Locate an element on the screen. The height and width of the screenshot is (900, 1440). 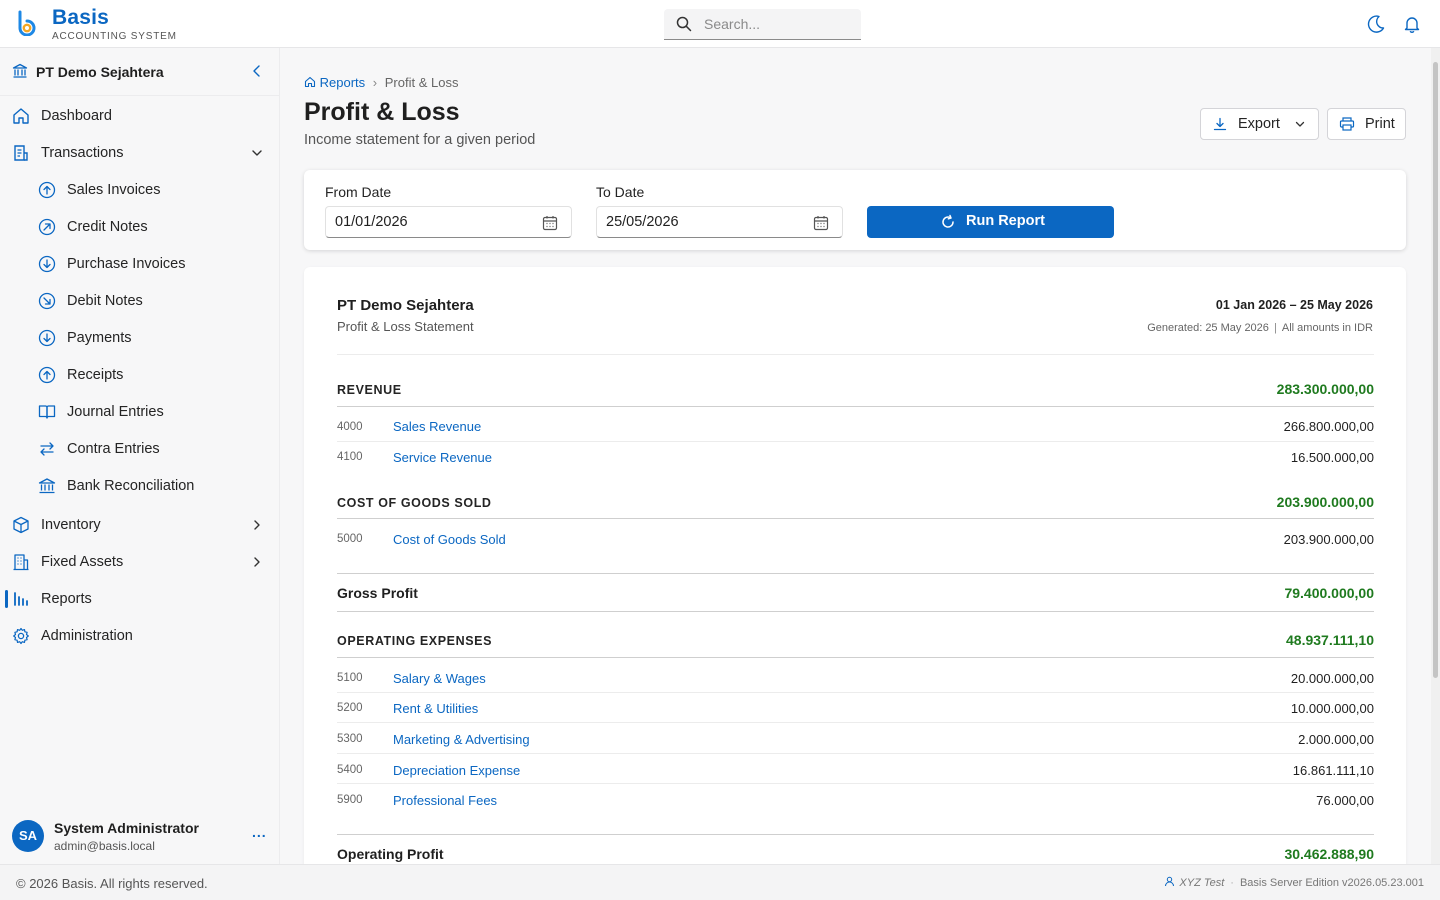
section-title-cogs: COST OF GOODS SOLD is located at coordinates (414, 503).